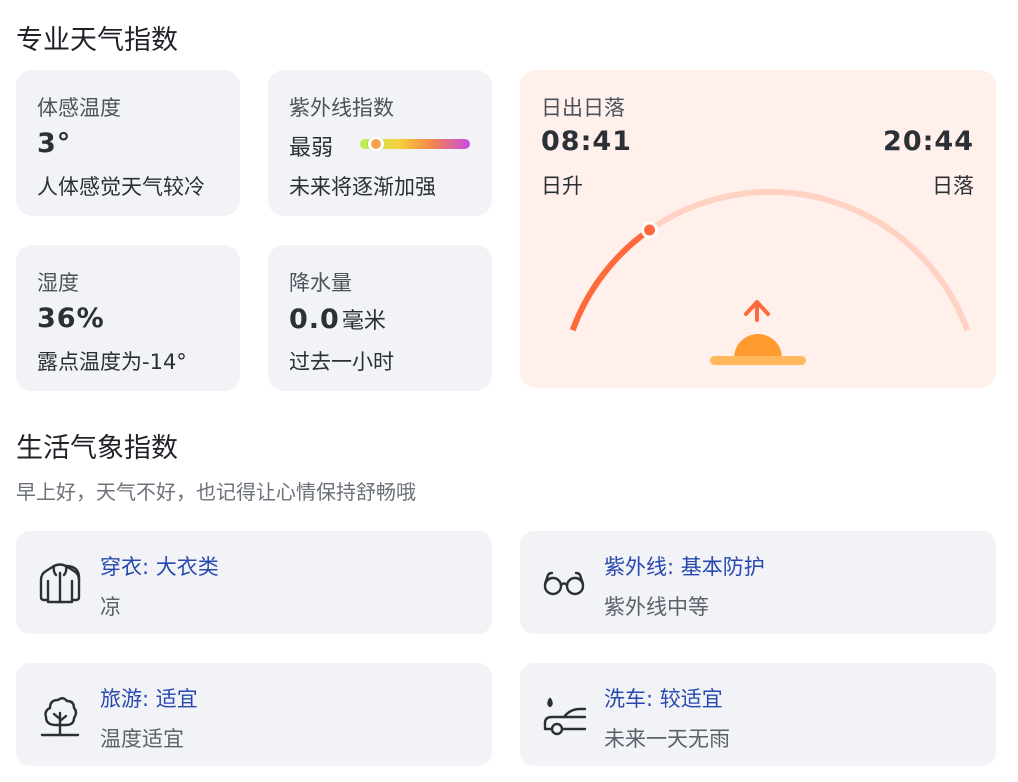 The width and height of the screenshot is (1018, 782). What do you see at coordinates (341, 362) in the screenshot?
I see `precipitation-desc: 过去一小时` at bounding box center [341, 362].